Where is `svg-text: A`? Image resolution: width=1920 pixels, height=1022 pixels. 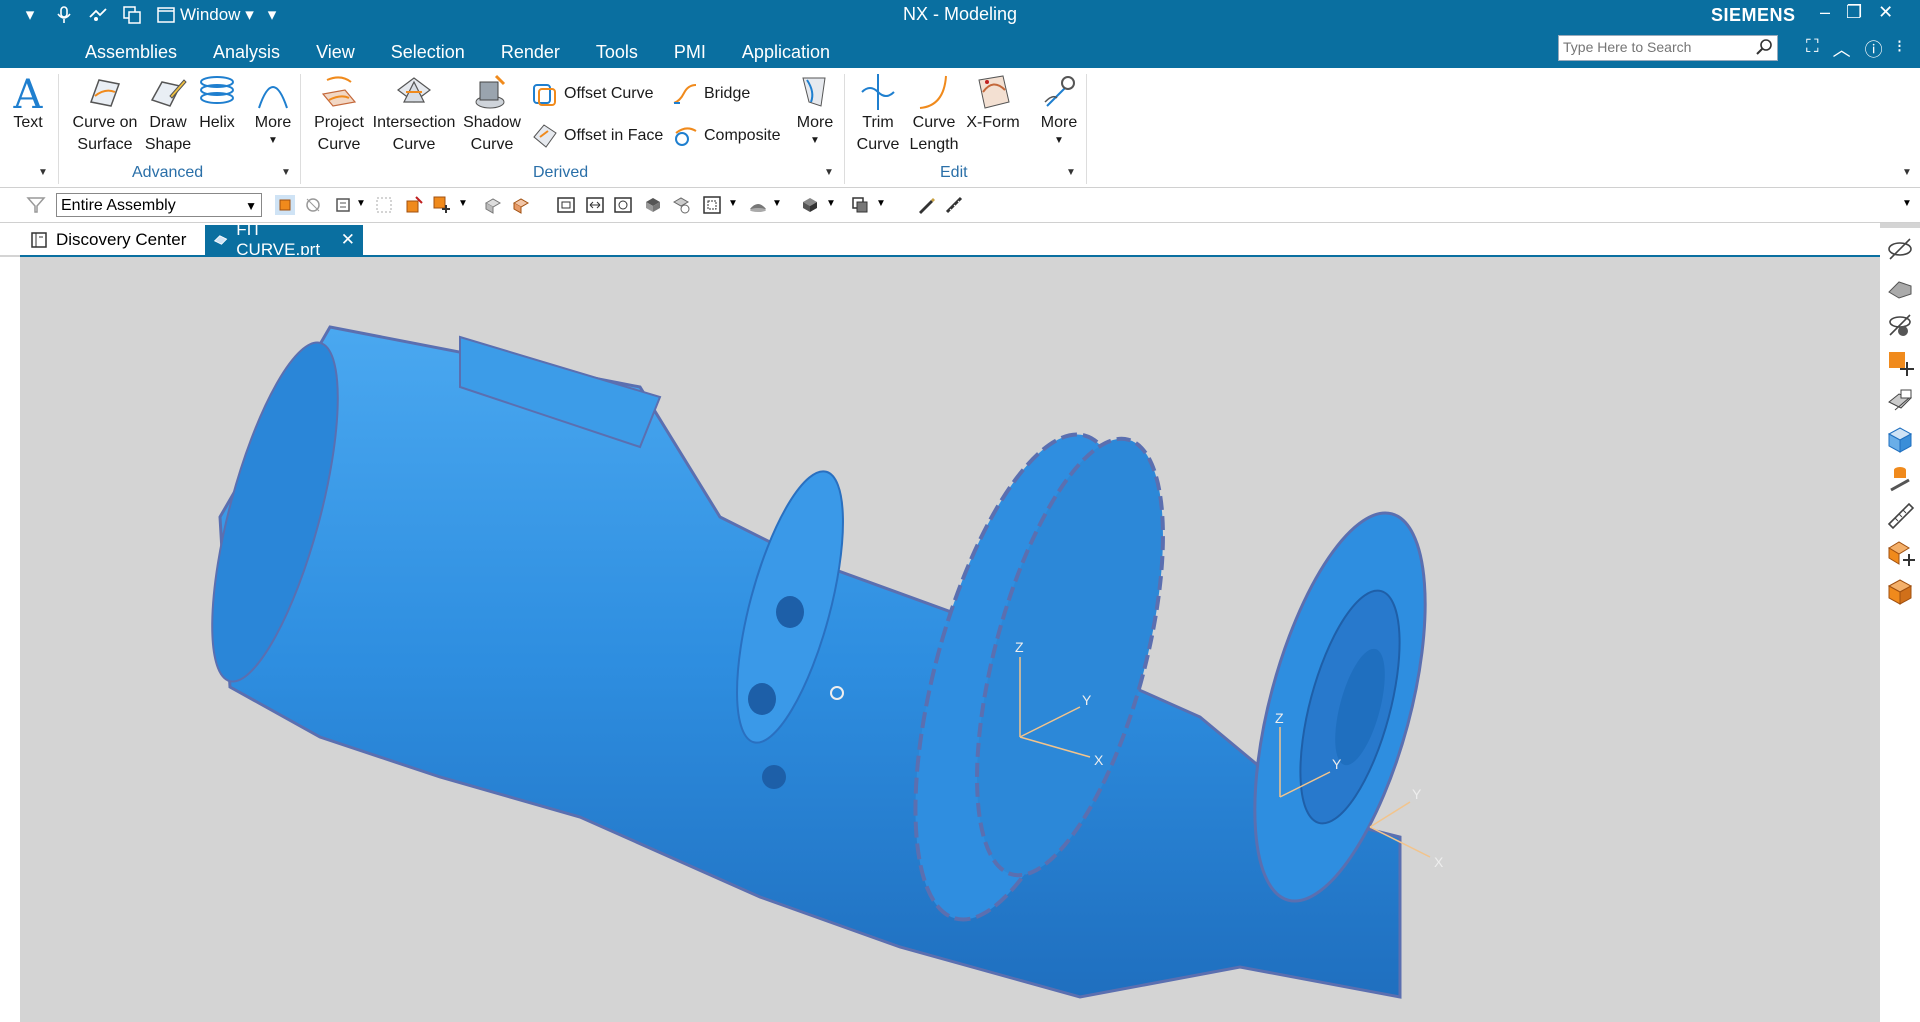
svg-text: A is located at coordinates (28, 92).